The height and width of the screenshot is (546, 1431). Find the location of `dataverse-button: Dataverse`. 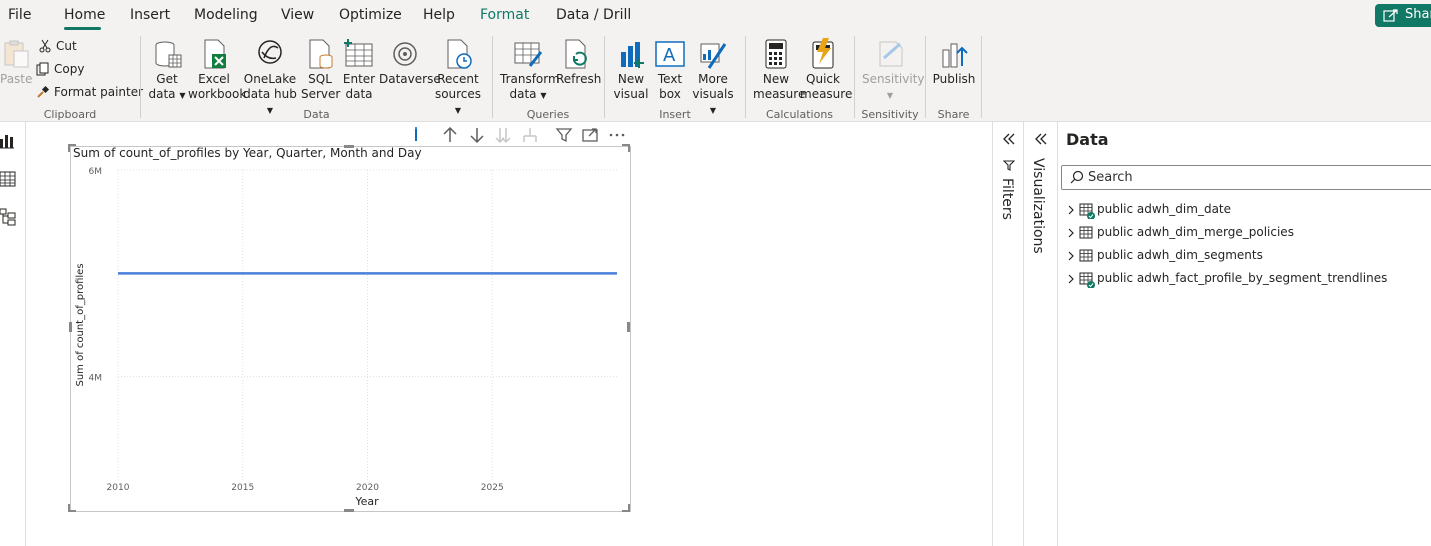

dataverse-button: Dataverse is located at coordinates (410, 62).